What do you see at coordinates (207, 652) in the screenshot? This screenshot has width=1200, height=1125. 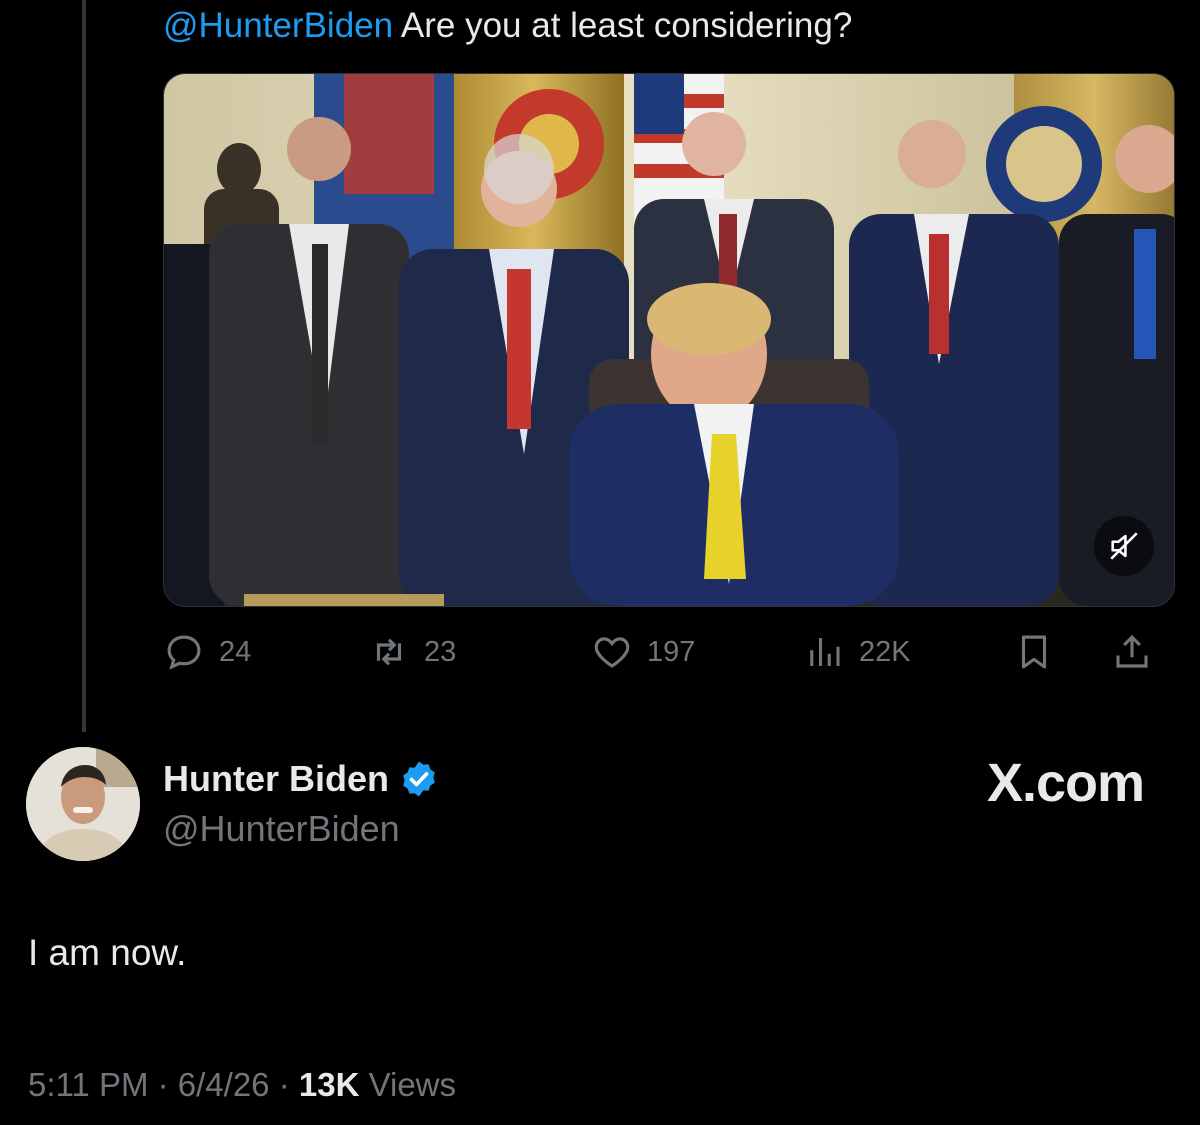 I see `reply-button: 24` at bounding box center [207, 652].